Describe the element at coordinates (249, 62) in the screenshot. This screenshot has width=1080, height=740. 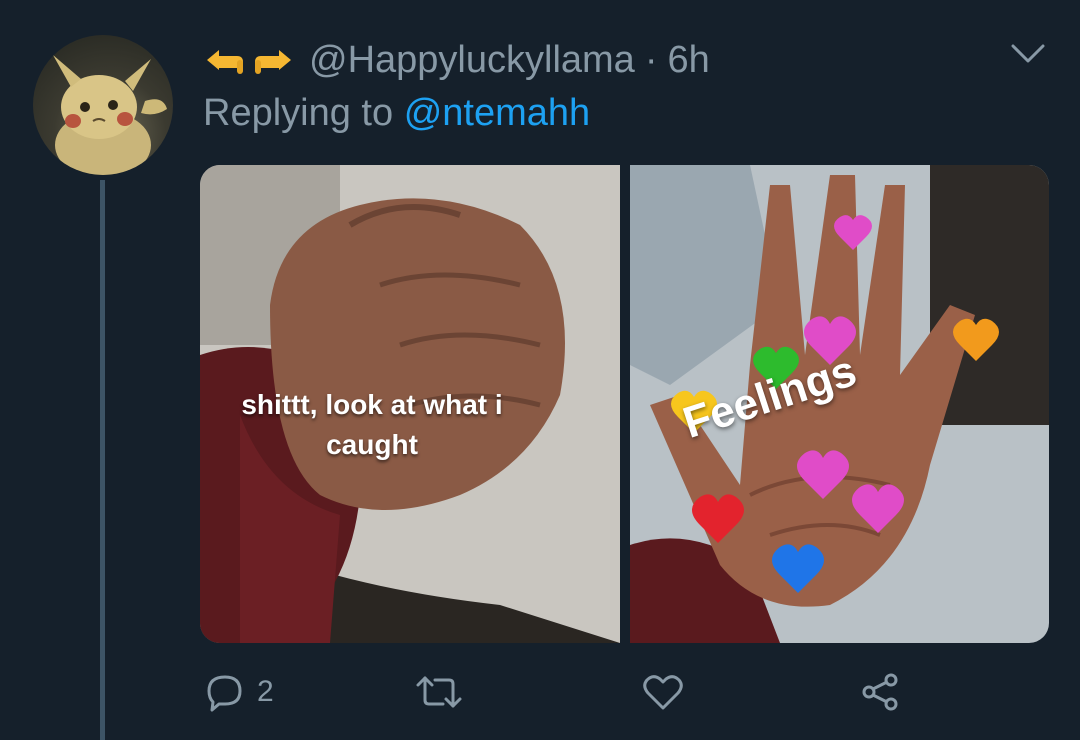
I see `pointing-hands-emoji-icon` at that location.